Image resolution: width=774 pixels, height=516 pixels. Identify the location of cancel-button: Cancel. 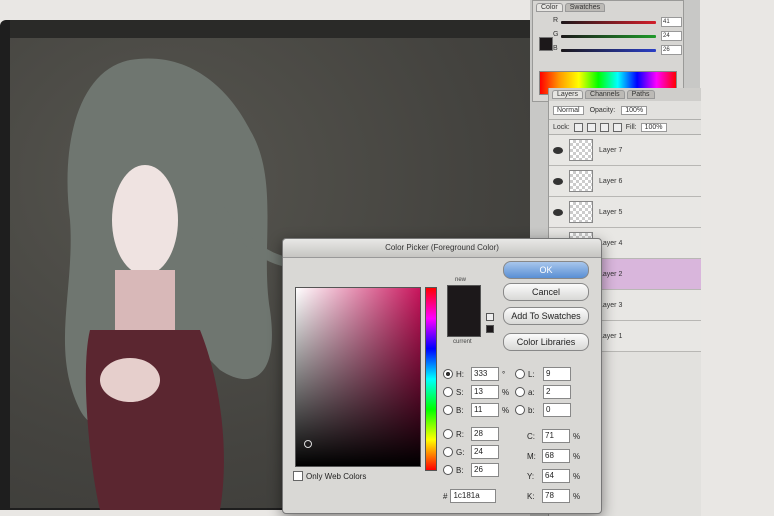
(546, 292).